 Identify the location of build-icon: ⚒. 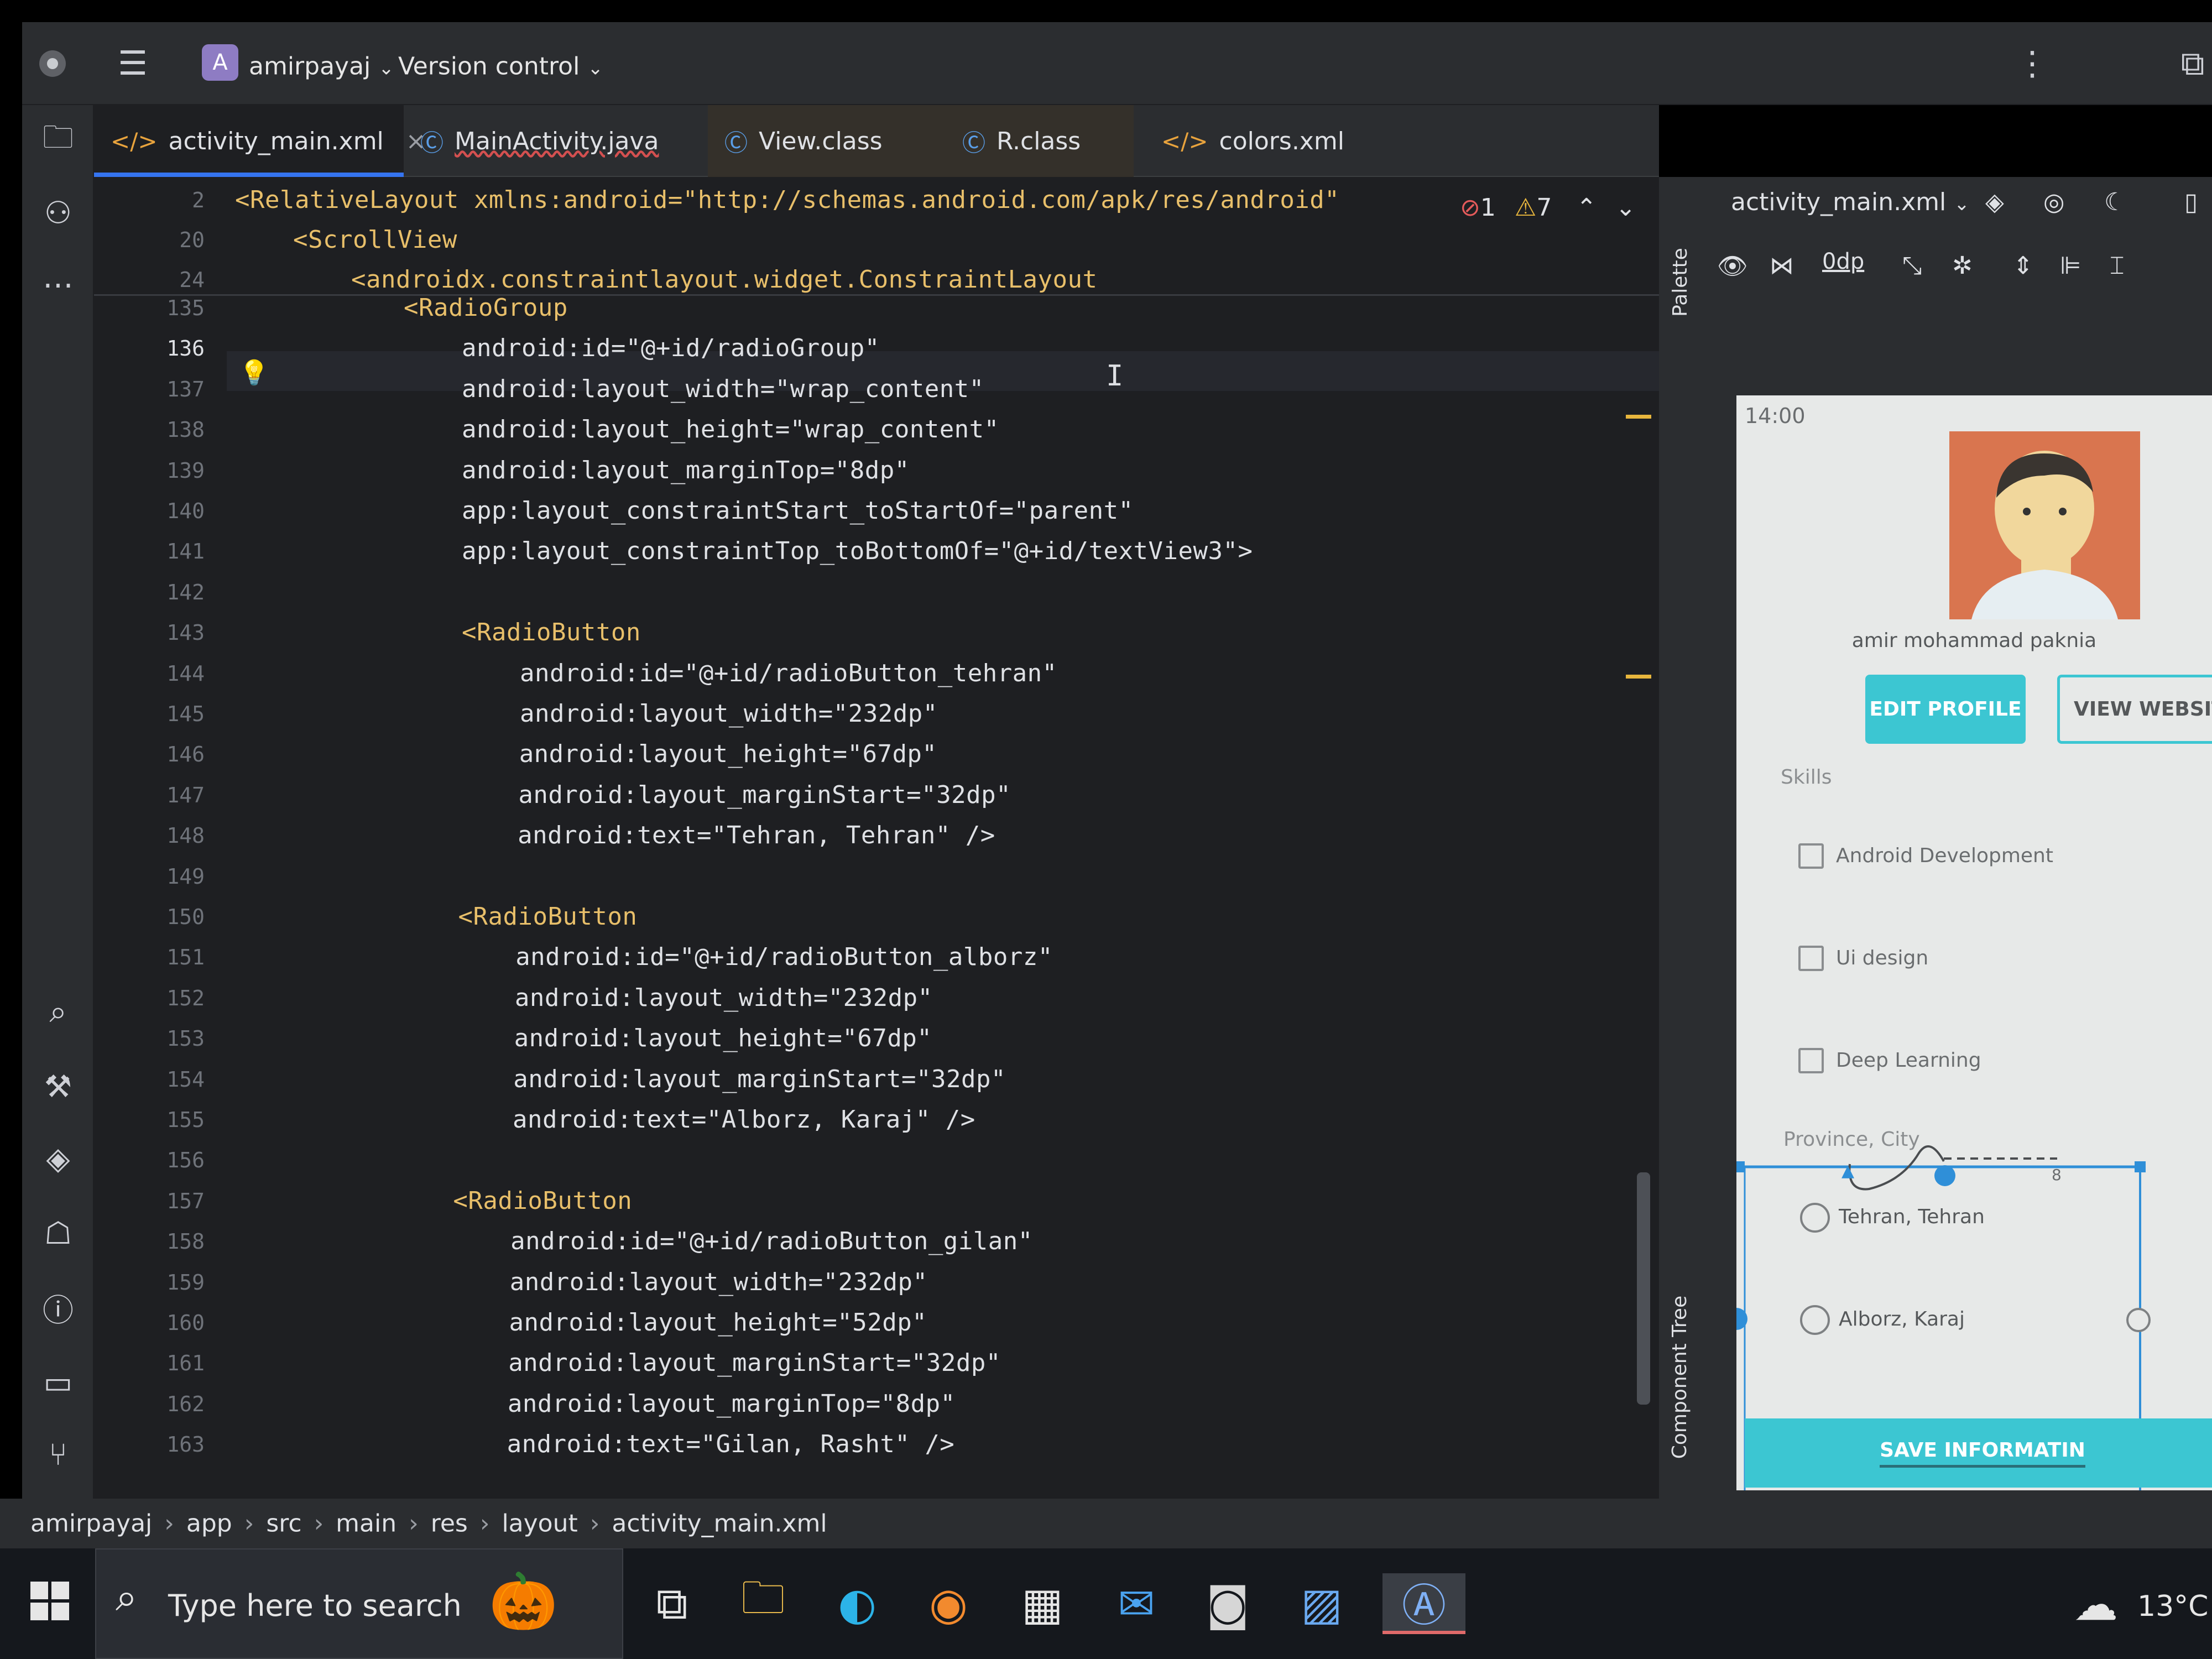
(58, 1087).